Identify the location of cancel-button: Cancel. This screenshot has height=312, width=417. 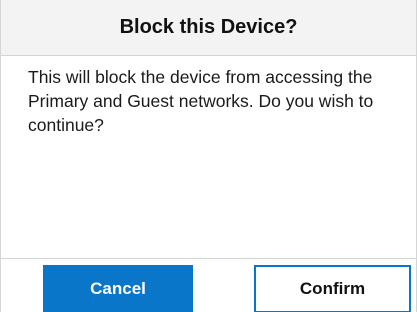
(118, 288).